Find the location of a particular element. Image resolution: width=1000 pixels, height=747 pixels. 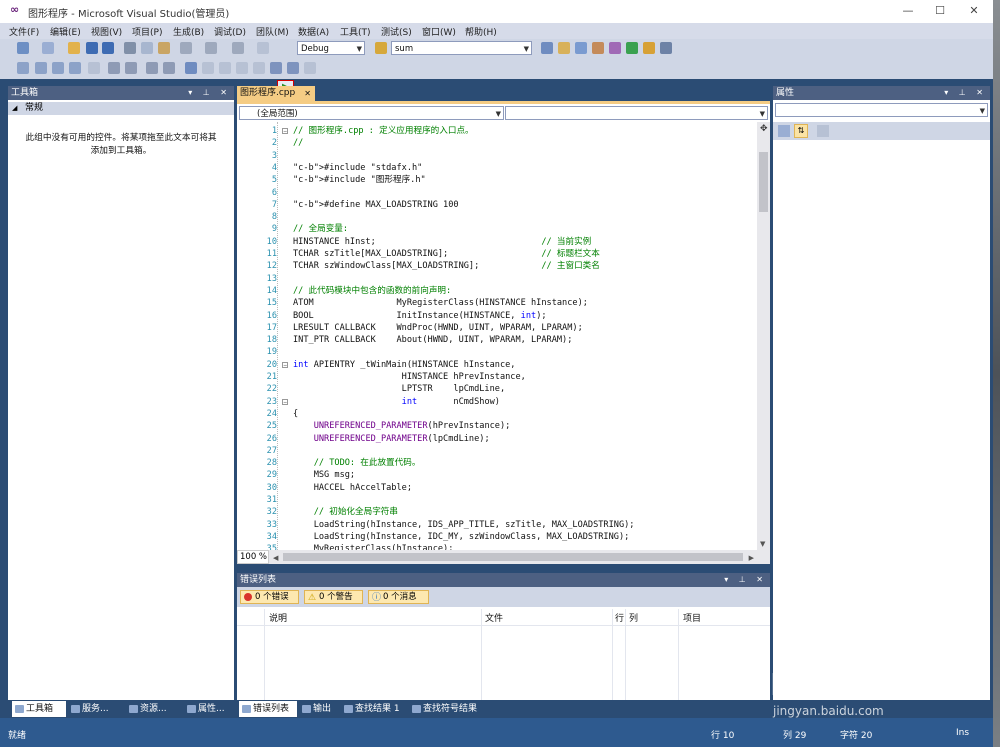

minimize-button: — is located at coordinates (908, 11).